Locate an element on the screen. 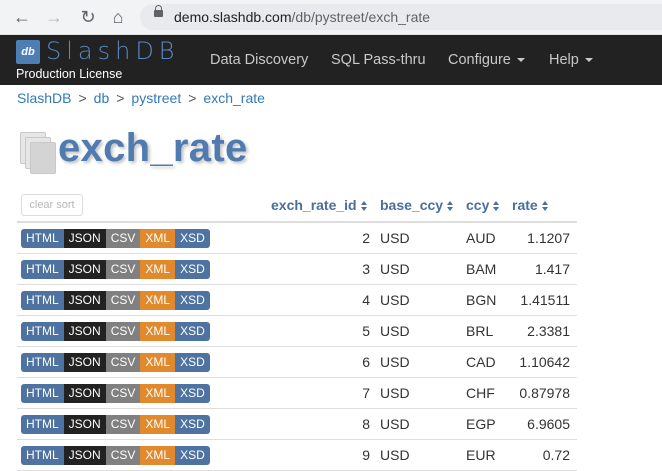  column-header-rate: rate is located at coordinates (530, 205).